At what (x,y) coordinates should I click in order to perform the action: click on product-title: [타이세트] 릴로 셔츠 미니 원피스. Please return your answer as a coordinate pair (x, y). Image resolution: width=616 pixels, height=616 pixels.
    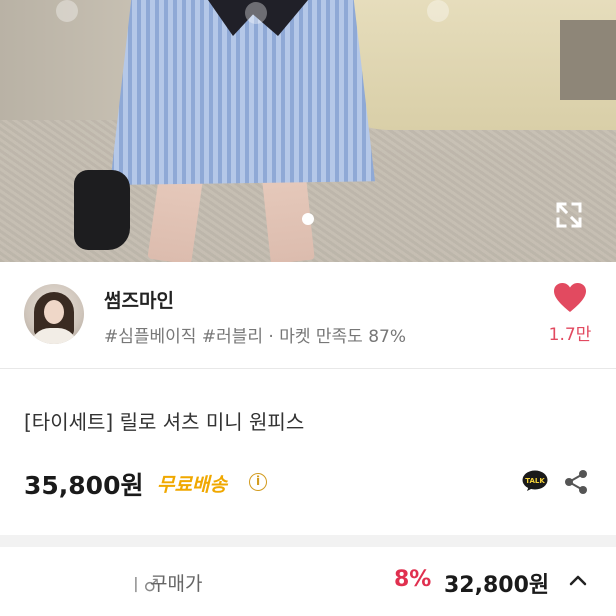
    Looking at the image, I should click on (164, 422).